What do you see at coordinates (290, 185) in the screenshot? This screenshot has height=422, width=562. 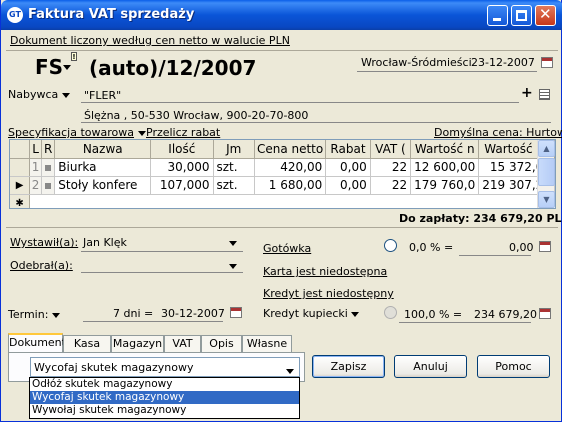 I see `net-price-cell: 1 680,00` at bounding box center [290, 185].